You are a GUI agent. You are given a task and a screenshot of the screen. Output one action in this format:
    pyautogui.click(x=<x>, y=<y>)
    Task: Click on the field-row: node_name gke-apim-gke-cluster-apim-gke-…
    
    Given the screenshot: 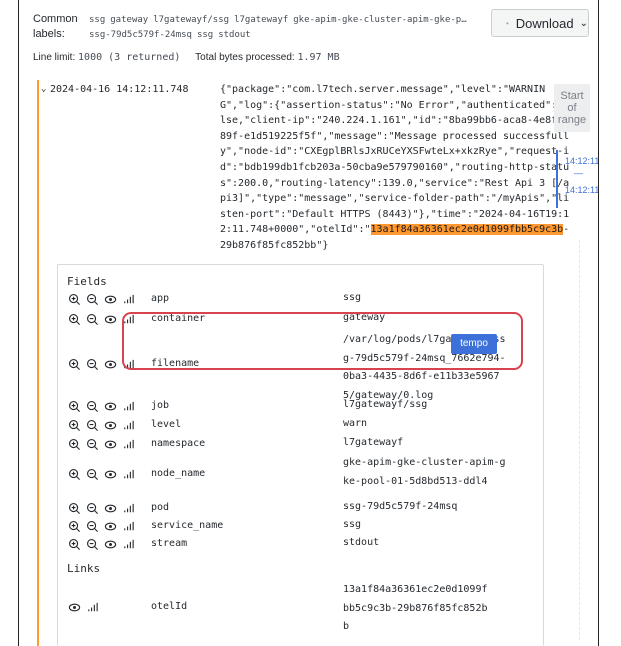 What is the action you would take?
    pyautogui.click(x=301, y=475)
    